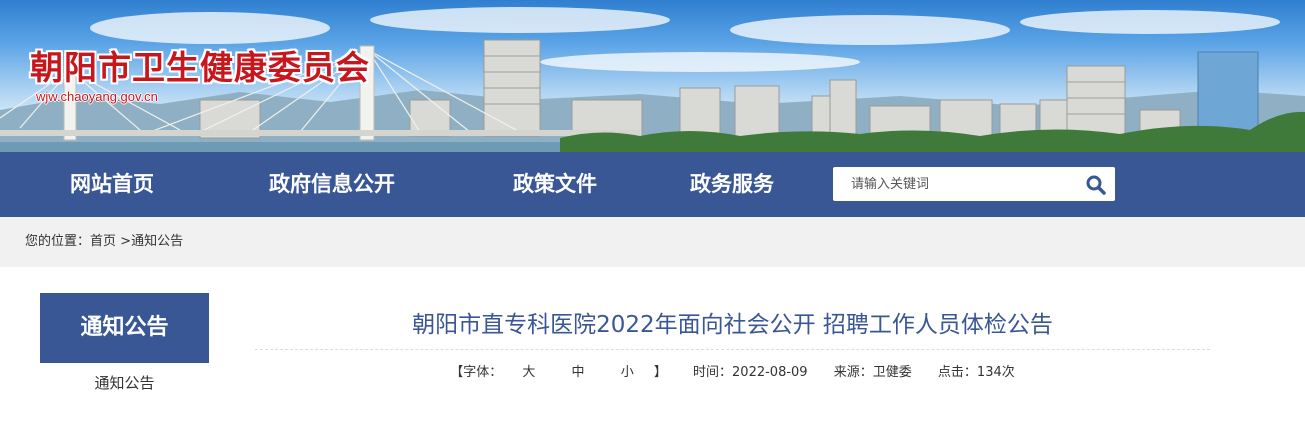  I want to click on search-icon, so click(1096, 185).